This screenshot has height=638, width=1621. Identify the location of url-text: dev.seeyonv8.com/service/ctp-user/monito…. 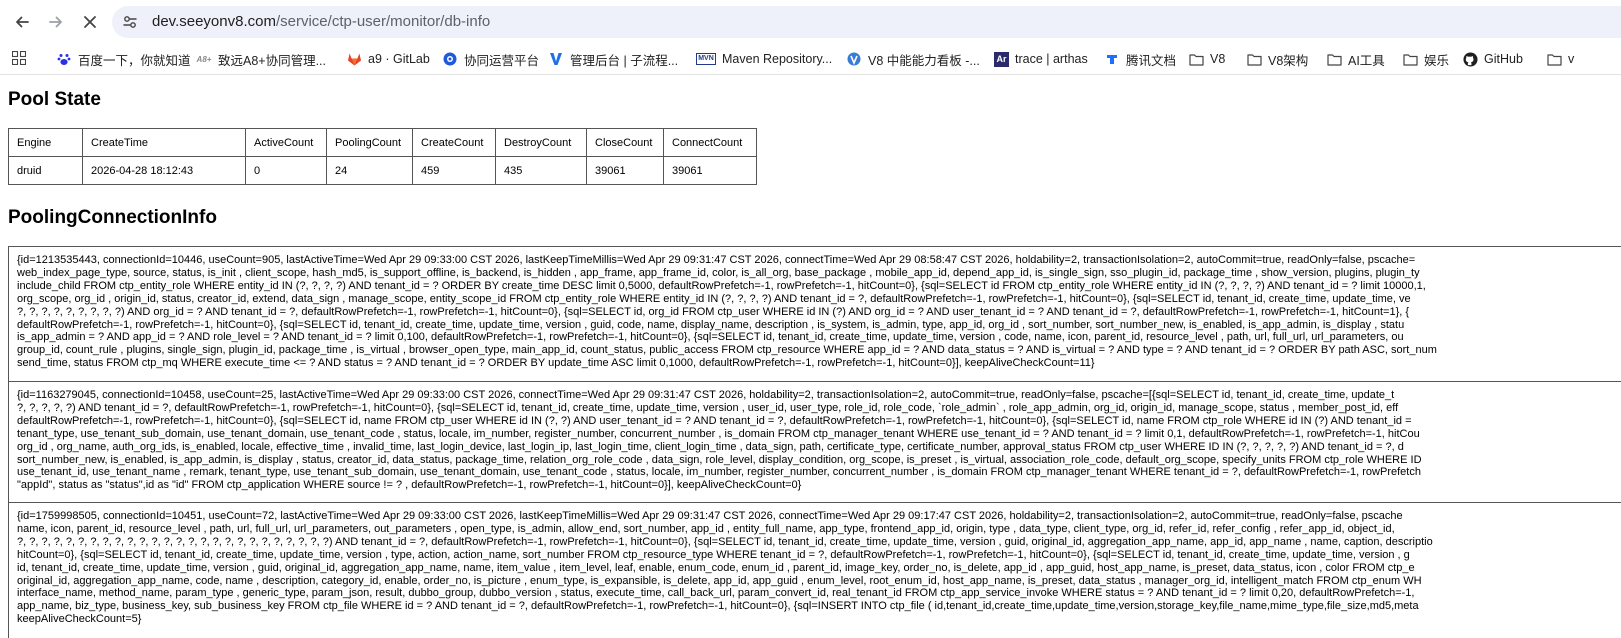
(321, 22).